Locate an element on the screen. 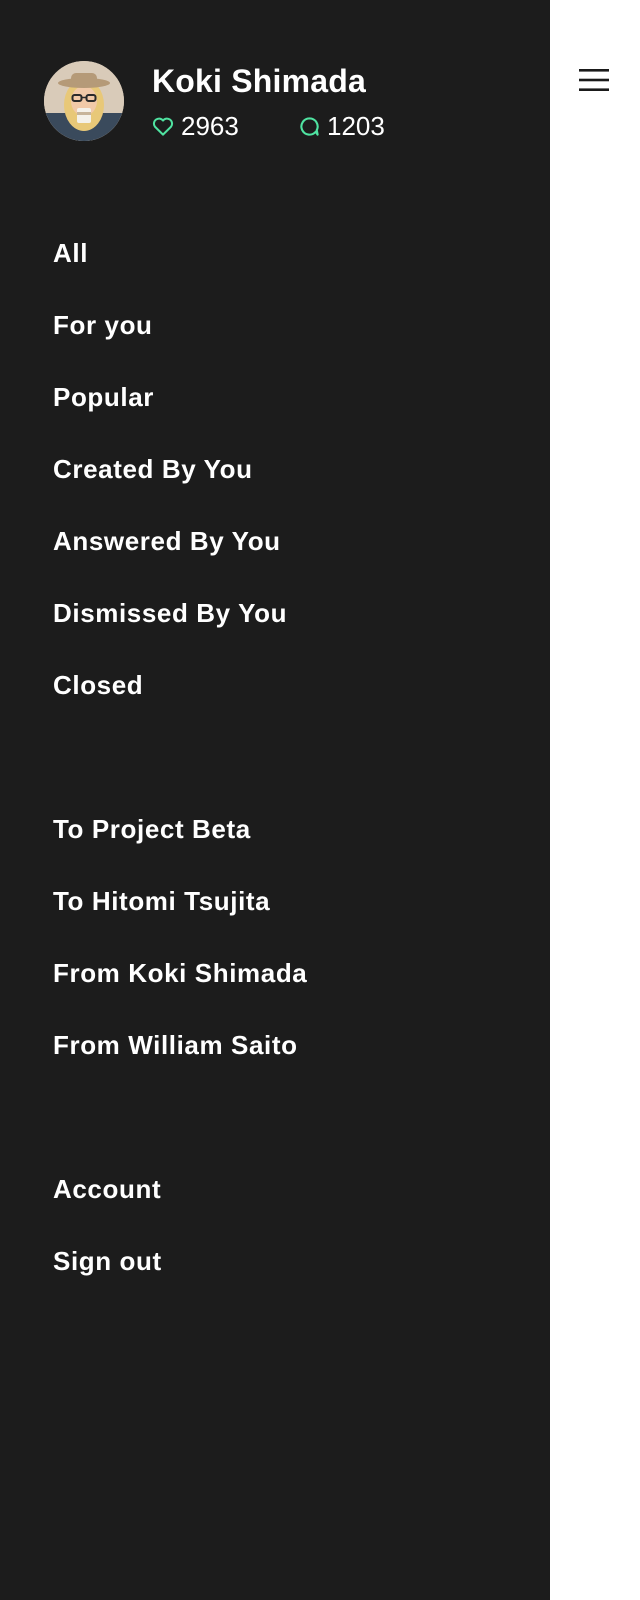  profile-header: Koki Shimada 2963 1203 is located at coordinates (284, 101).